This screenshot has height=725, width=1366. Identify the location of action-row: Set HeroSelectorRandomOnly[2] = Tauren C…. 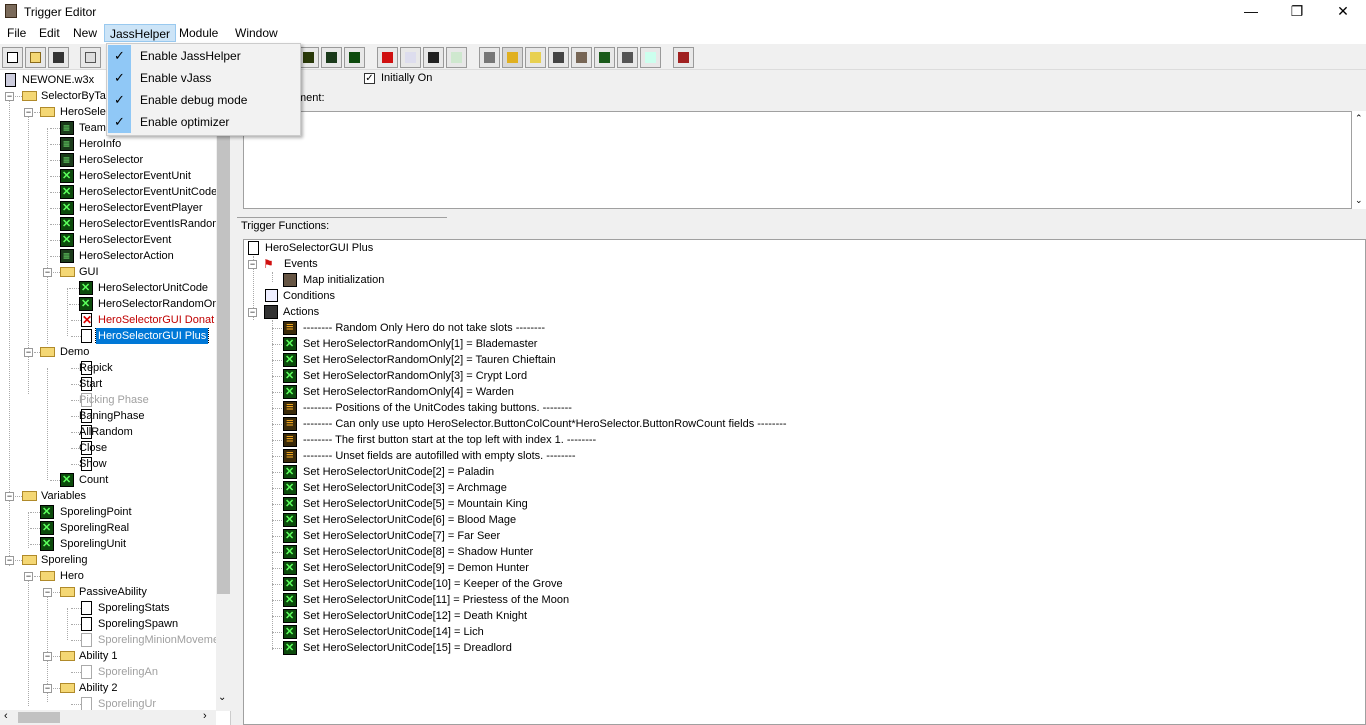
(803, 360).